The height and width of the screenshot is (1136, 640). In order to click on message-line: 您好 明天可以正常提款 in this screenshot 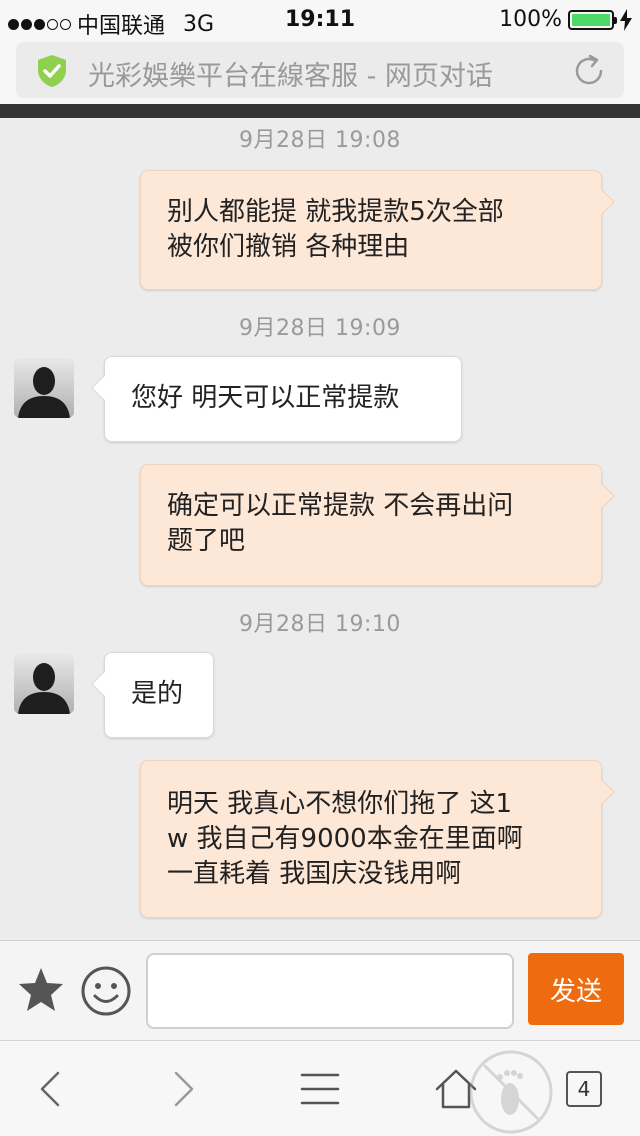, I will do `click(265, 398)`.